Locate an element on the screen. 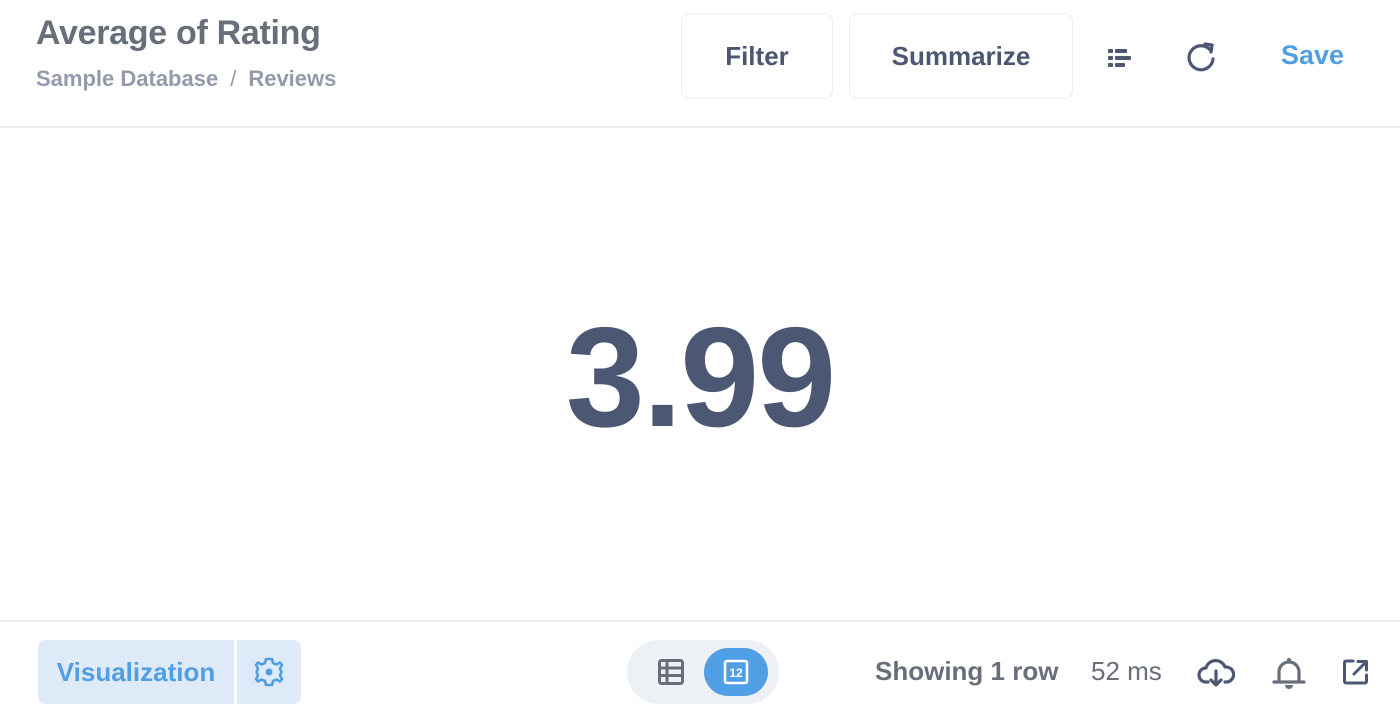  table-view-toggle is located at coordinates (671, 672).